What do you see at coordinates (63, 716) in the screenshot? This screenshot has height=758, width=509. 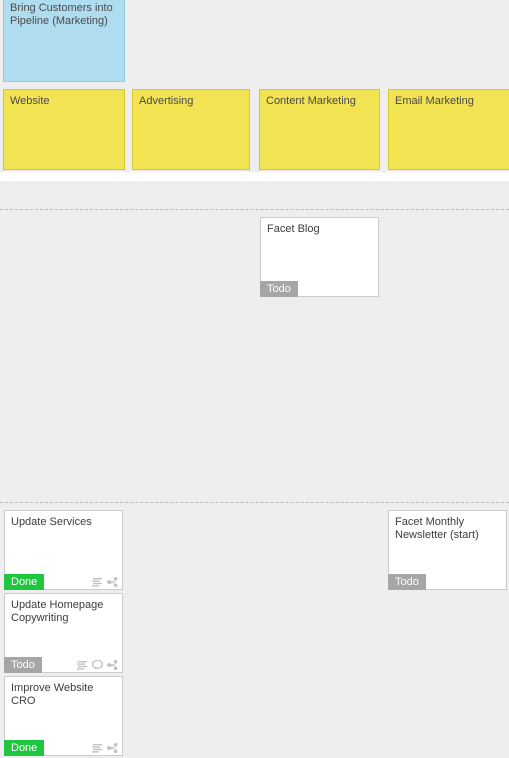 I see `task-card-improve-website-cro: Improve Website CRO Done` at bounding box center [63, 716].